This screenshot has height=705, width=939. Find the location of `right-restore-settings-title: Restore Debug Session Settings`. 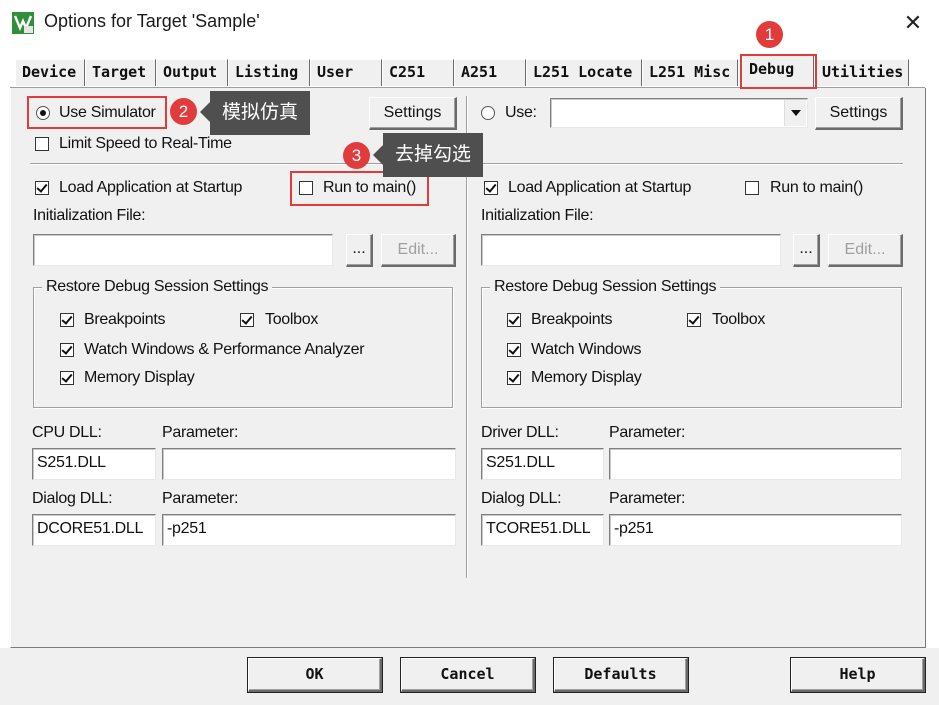

right-restore-settings-title: Restore Debug Session Settings is located at coordinates (605, 287).